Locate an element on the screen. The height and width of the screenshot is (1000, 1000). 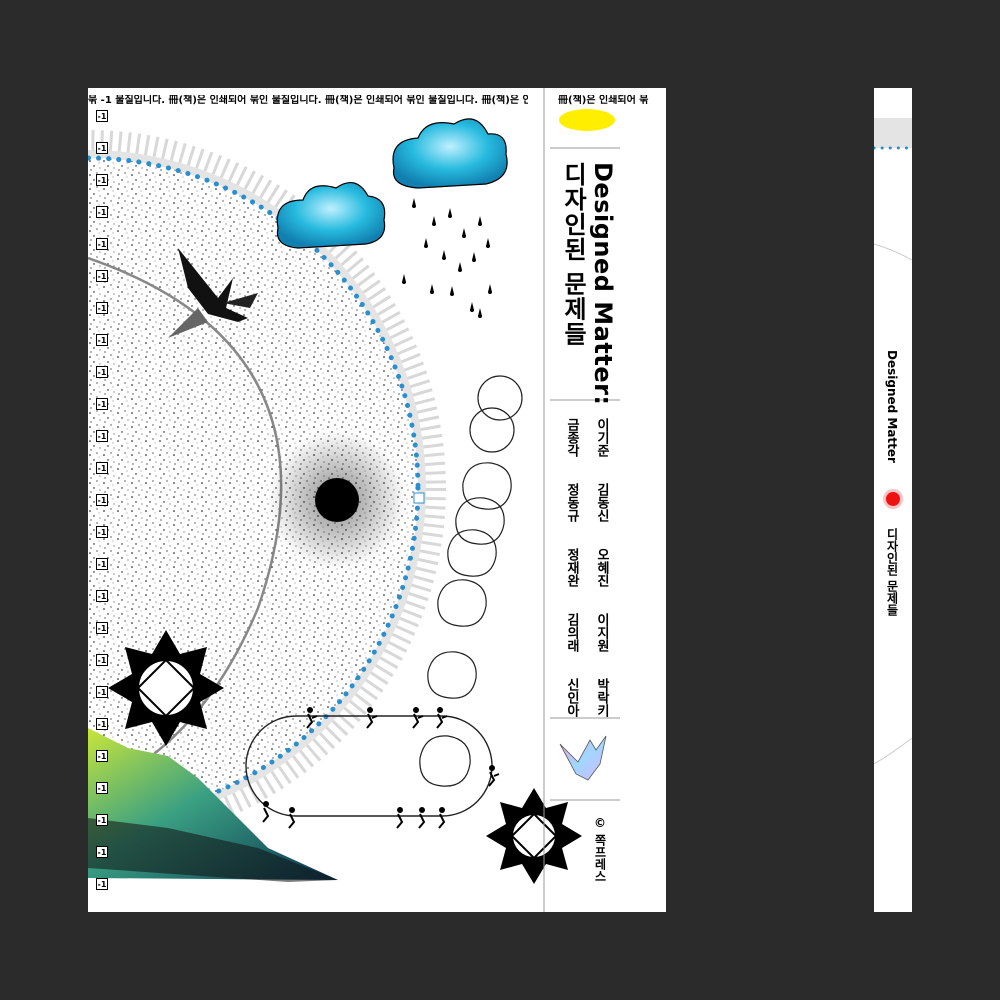
author-name: 김의래 is located at coordinates (571, 632).